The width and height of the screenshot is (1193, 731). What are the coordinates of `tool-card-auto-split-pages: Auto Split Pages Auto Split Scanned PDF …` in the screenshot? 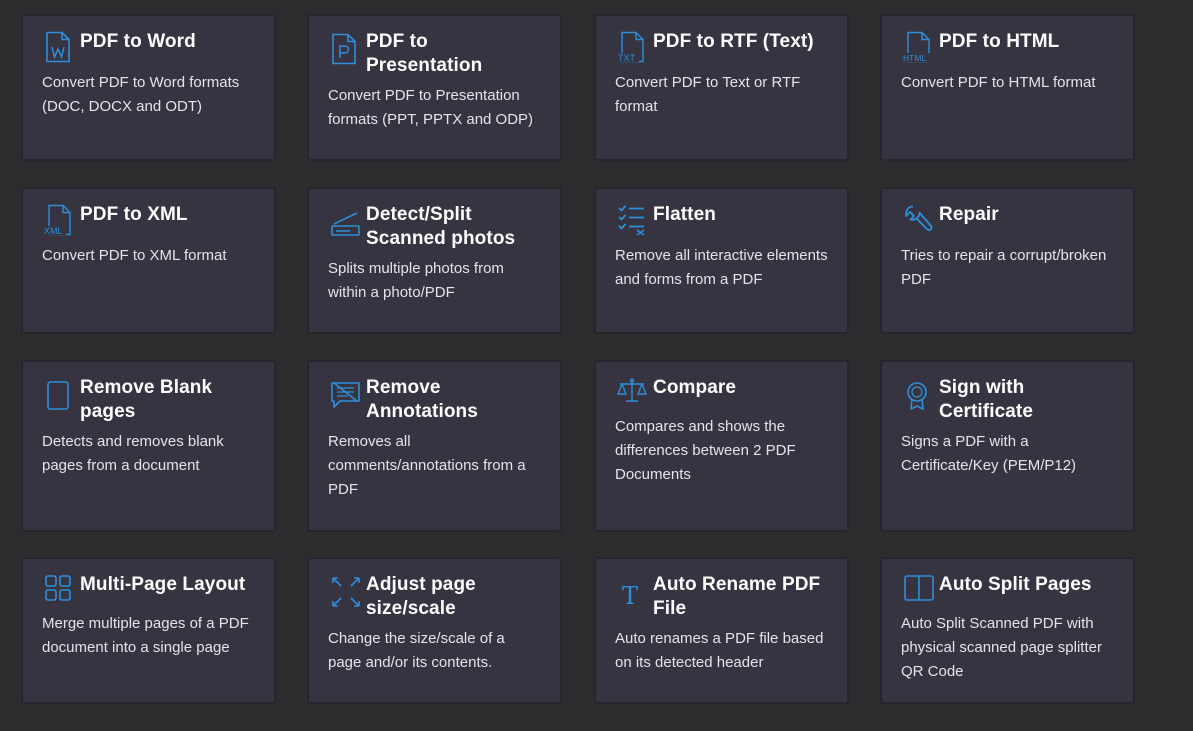 It's located at (1007, 630).